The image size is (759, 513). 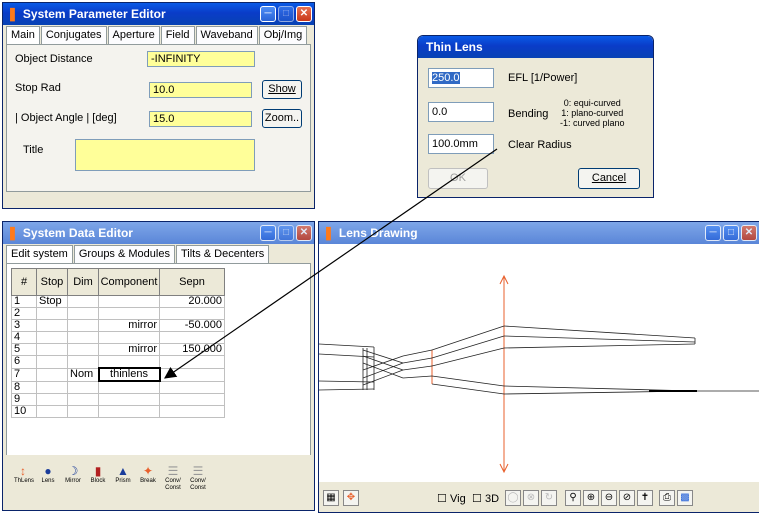 What do you see at coordinates (222, 254) in the screenshot?
I see `tab-tilts-decenters: Tilts & Decenters` at bounding box center [222, 254].